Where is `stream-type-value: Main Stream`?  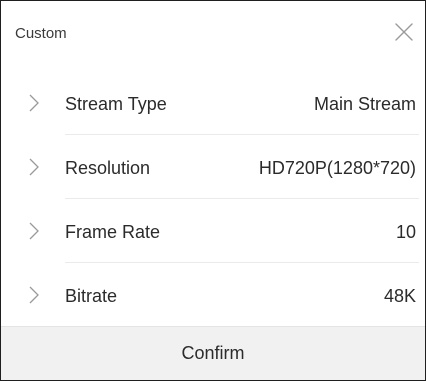
stream-type-value: Main Stream is located at coordinates (364, 104).